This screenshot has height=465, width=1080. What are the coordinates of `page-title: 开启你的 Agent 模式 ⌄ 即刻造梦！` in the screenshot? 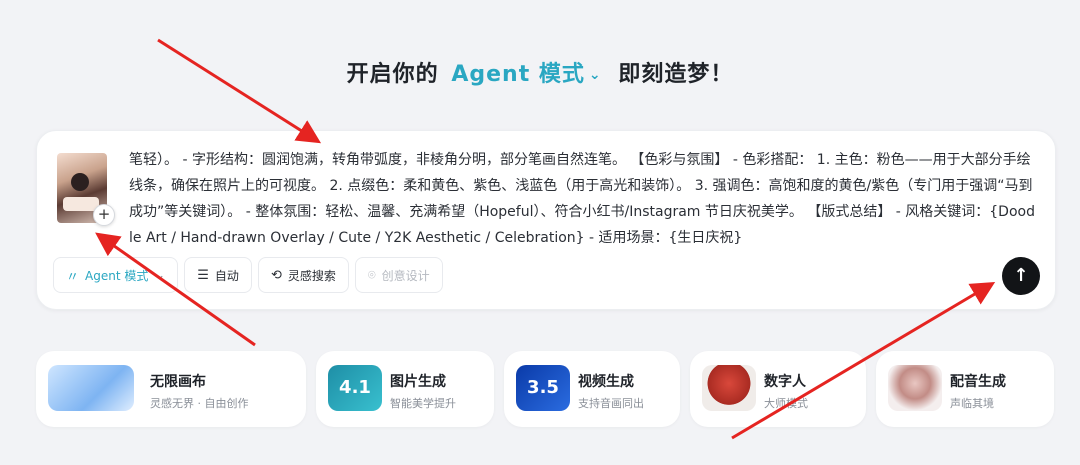 It's located at (540, 72).